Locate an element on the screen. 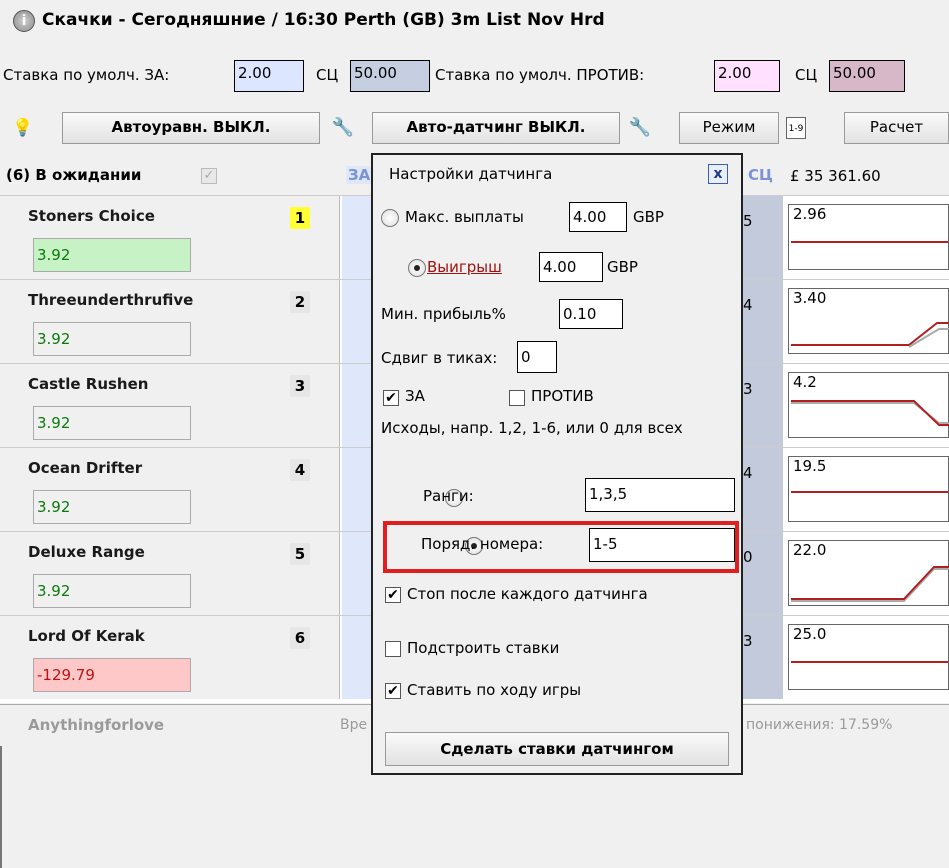  lightbulb-icon: 💡 is located at coordinates (25, 128).